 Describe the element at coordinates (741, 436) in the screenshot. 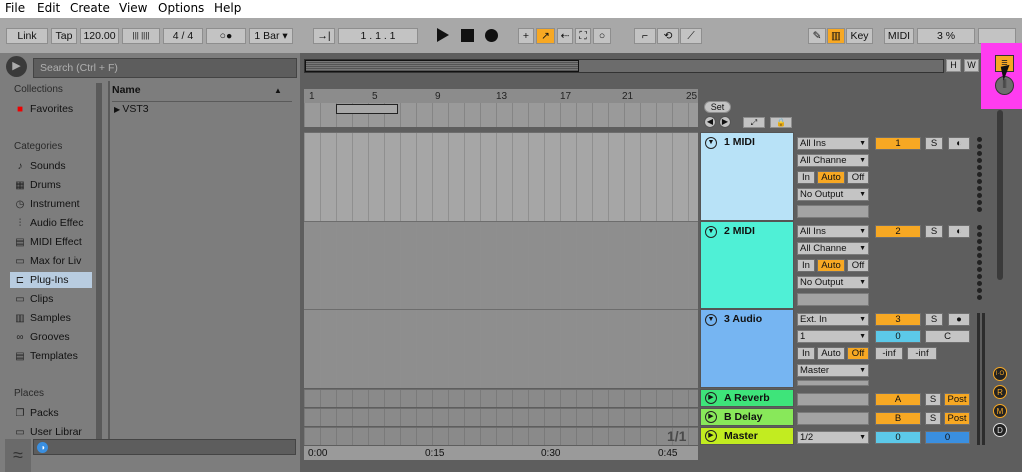

I see `track-name: Master` at that location.